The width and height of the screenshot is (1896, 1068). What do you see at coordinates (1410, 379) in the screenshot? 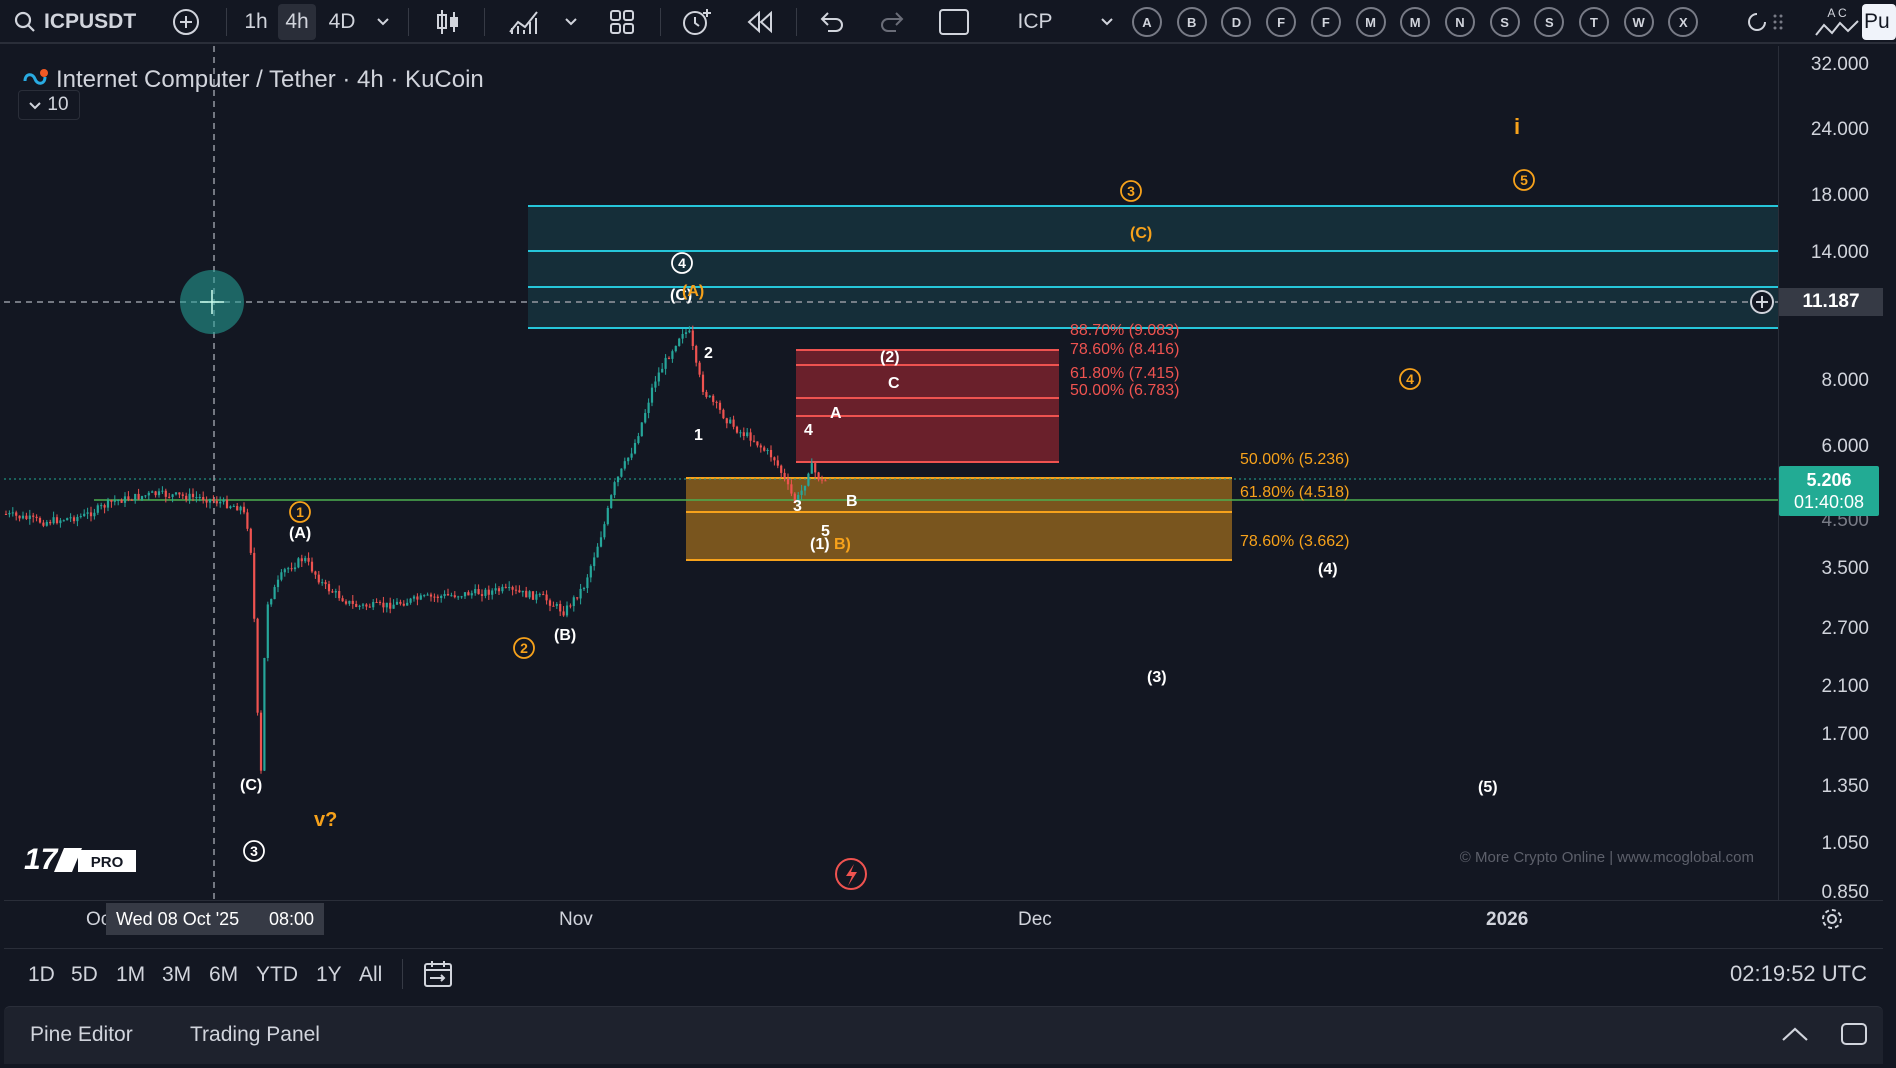
I see `wave-label: 4` at bounding box center [1410, 379].